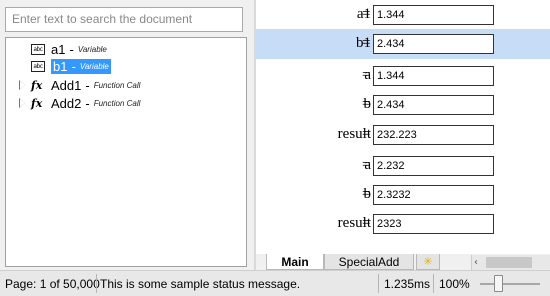  What do you see at coordinates (124, 19) in the screenshot?
I see `search-input: Enter text to search the document` at bounding box center [124, 19].